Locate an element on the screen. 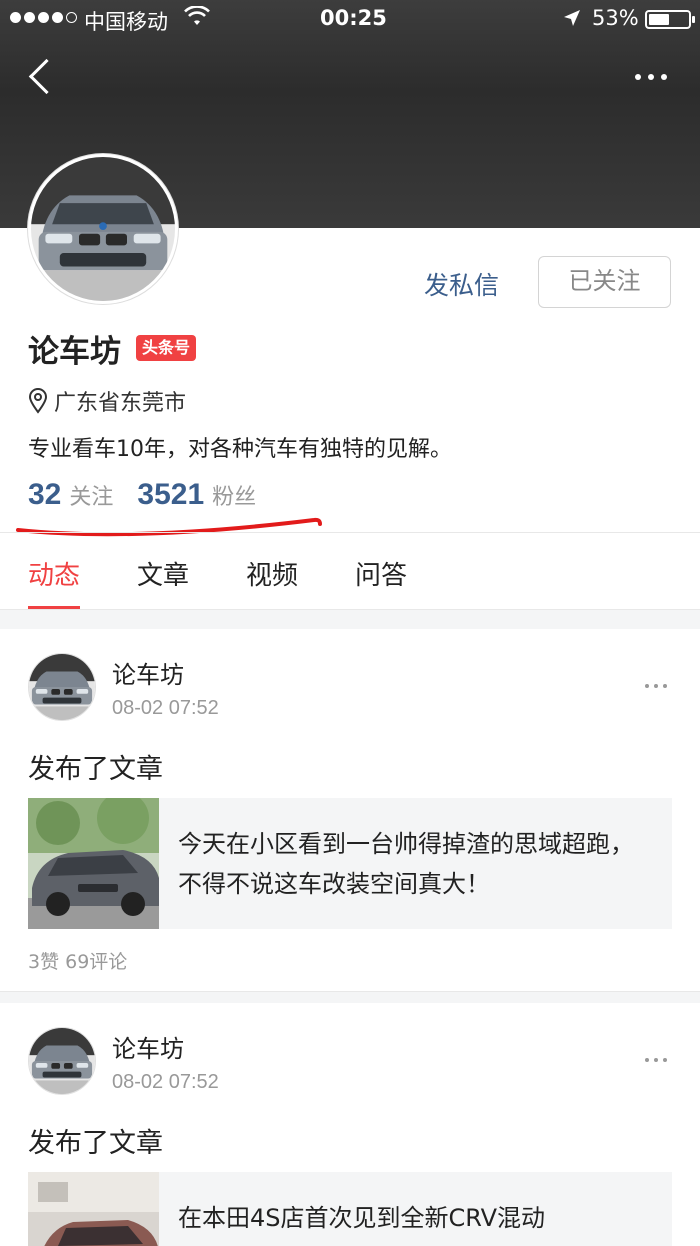  followed-button: 已关注 is located at coordinates (604, 282).